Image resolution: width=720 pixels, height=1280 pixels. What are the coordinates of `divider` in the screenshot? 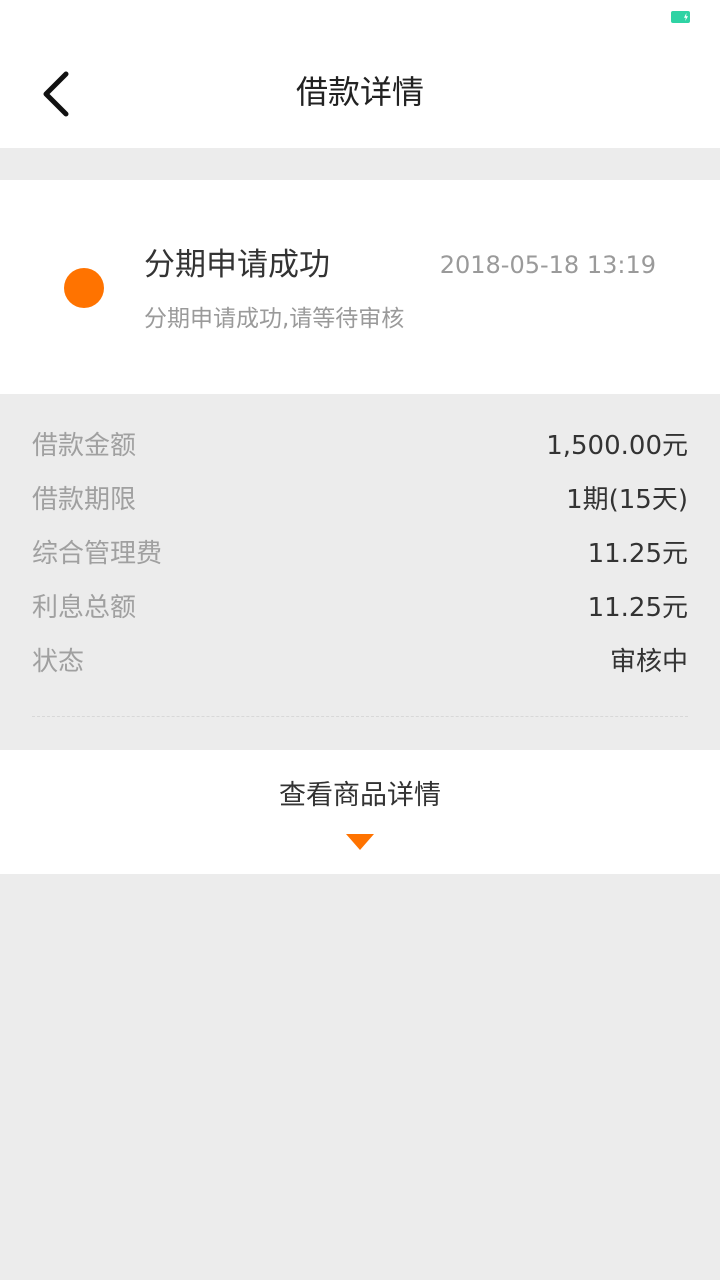 It's located at (360, 716).